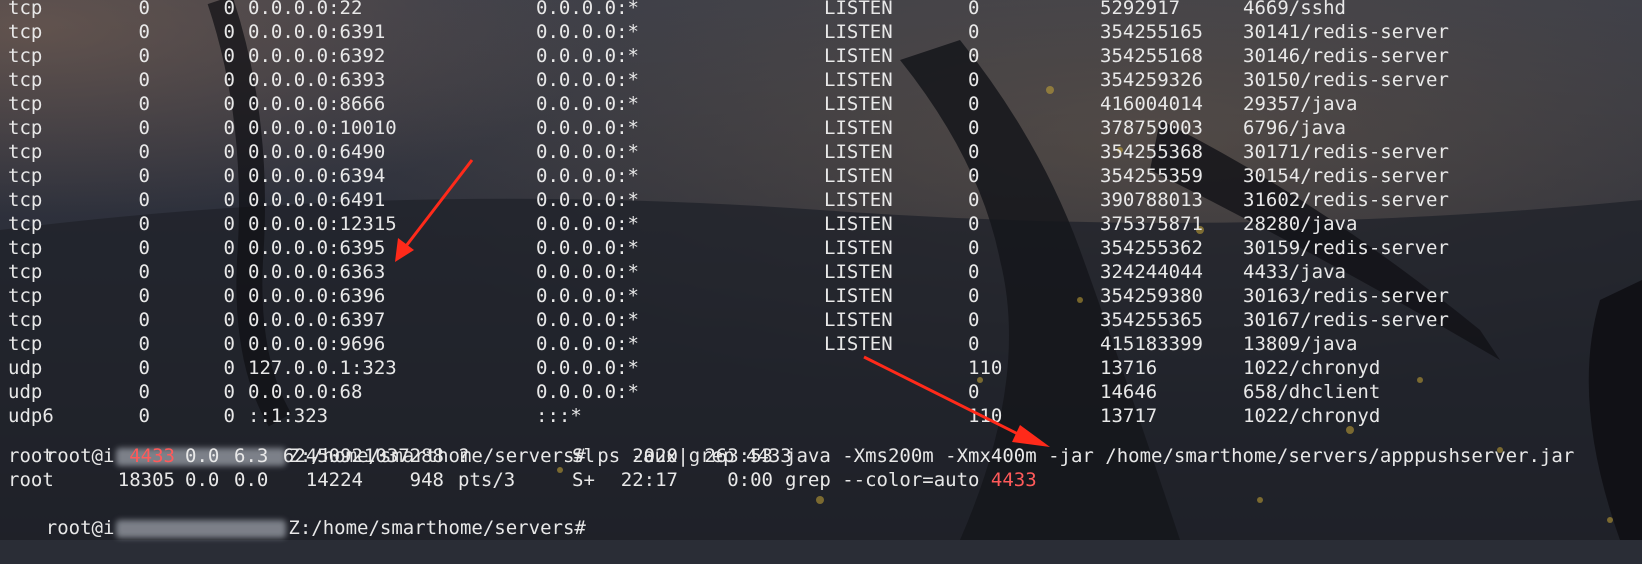  What do you see at coordinates (317, 80) in the screenshot?
I see `netstat-local: 0.0.0.0:6393` at bounding box center [317, 80].